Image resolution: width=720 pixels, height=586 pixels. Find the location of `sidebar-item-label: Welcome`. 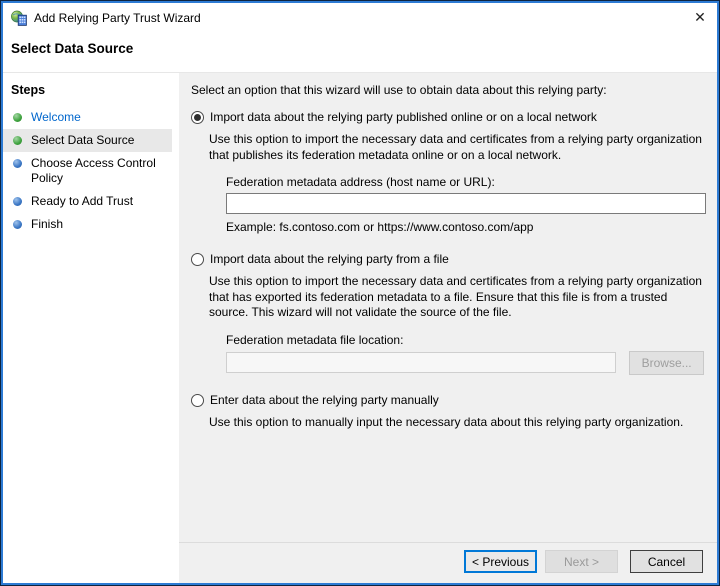

sidebar-item-label: Welcome is located at coordinates (56, 117).